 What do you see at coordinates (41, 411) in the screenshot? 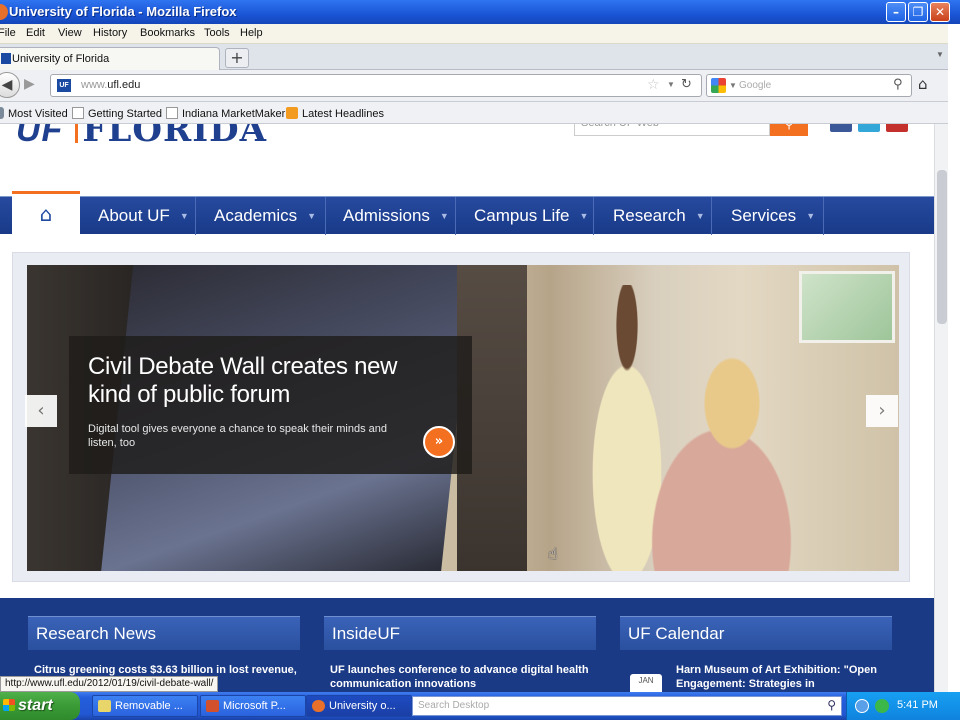
I see `slider-prev-chevron-icon: ‹` at bounding box center [41, 411].